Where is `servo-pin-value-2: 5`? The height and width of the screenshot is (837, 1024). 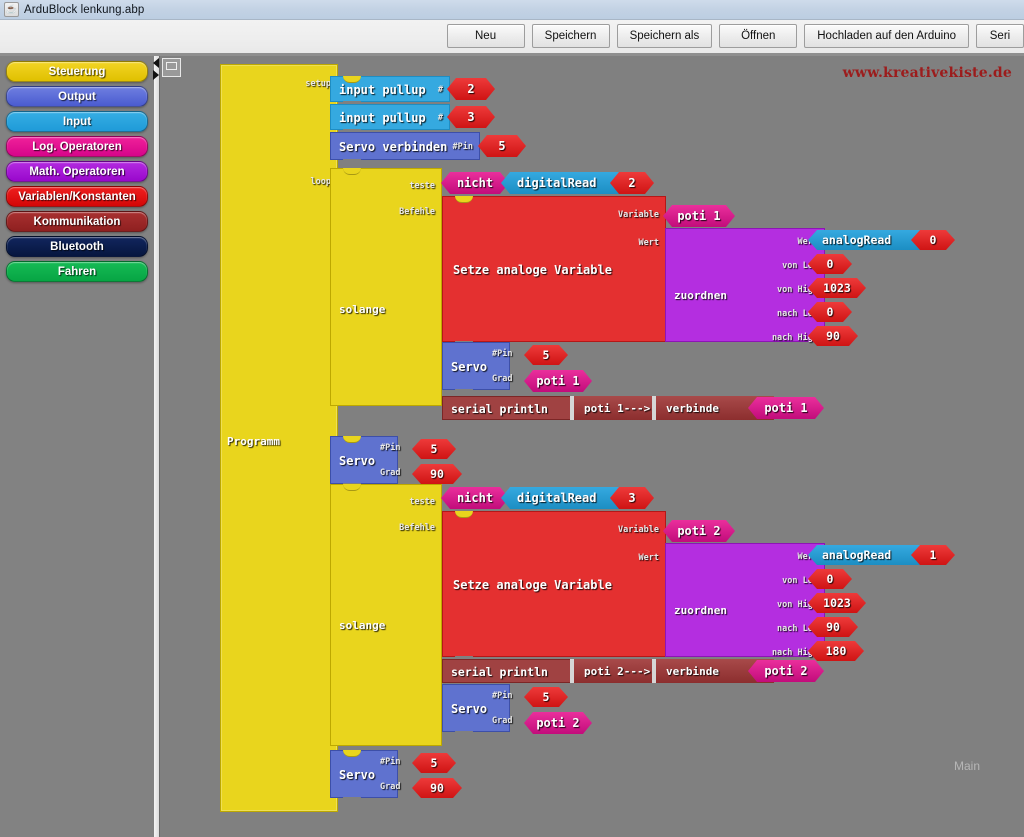 servo-pin-value-2: 5 is located at coordinates (546, 697).